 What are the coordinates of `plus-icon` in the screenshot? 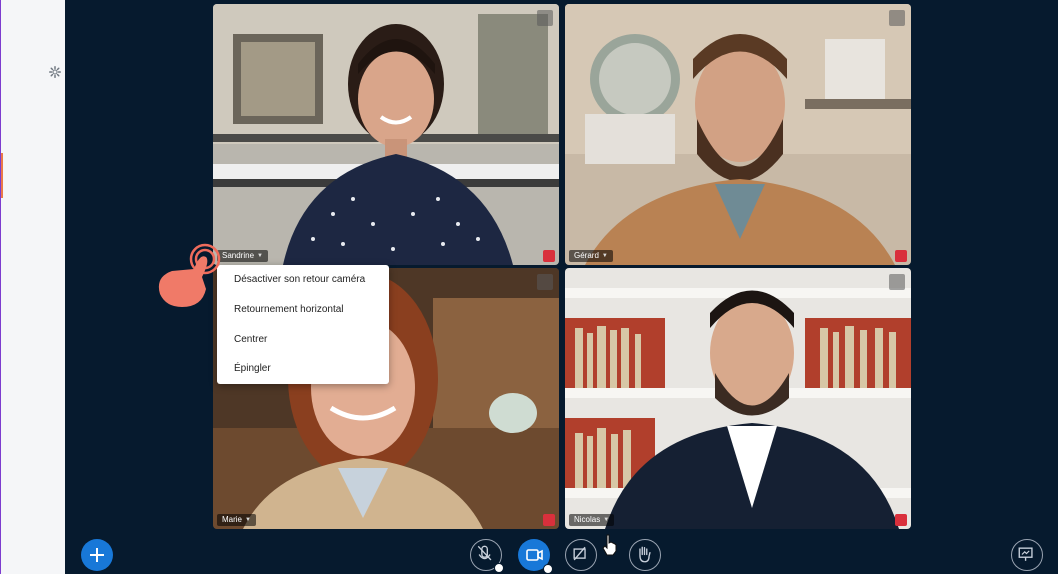 It's located at (97, 555).